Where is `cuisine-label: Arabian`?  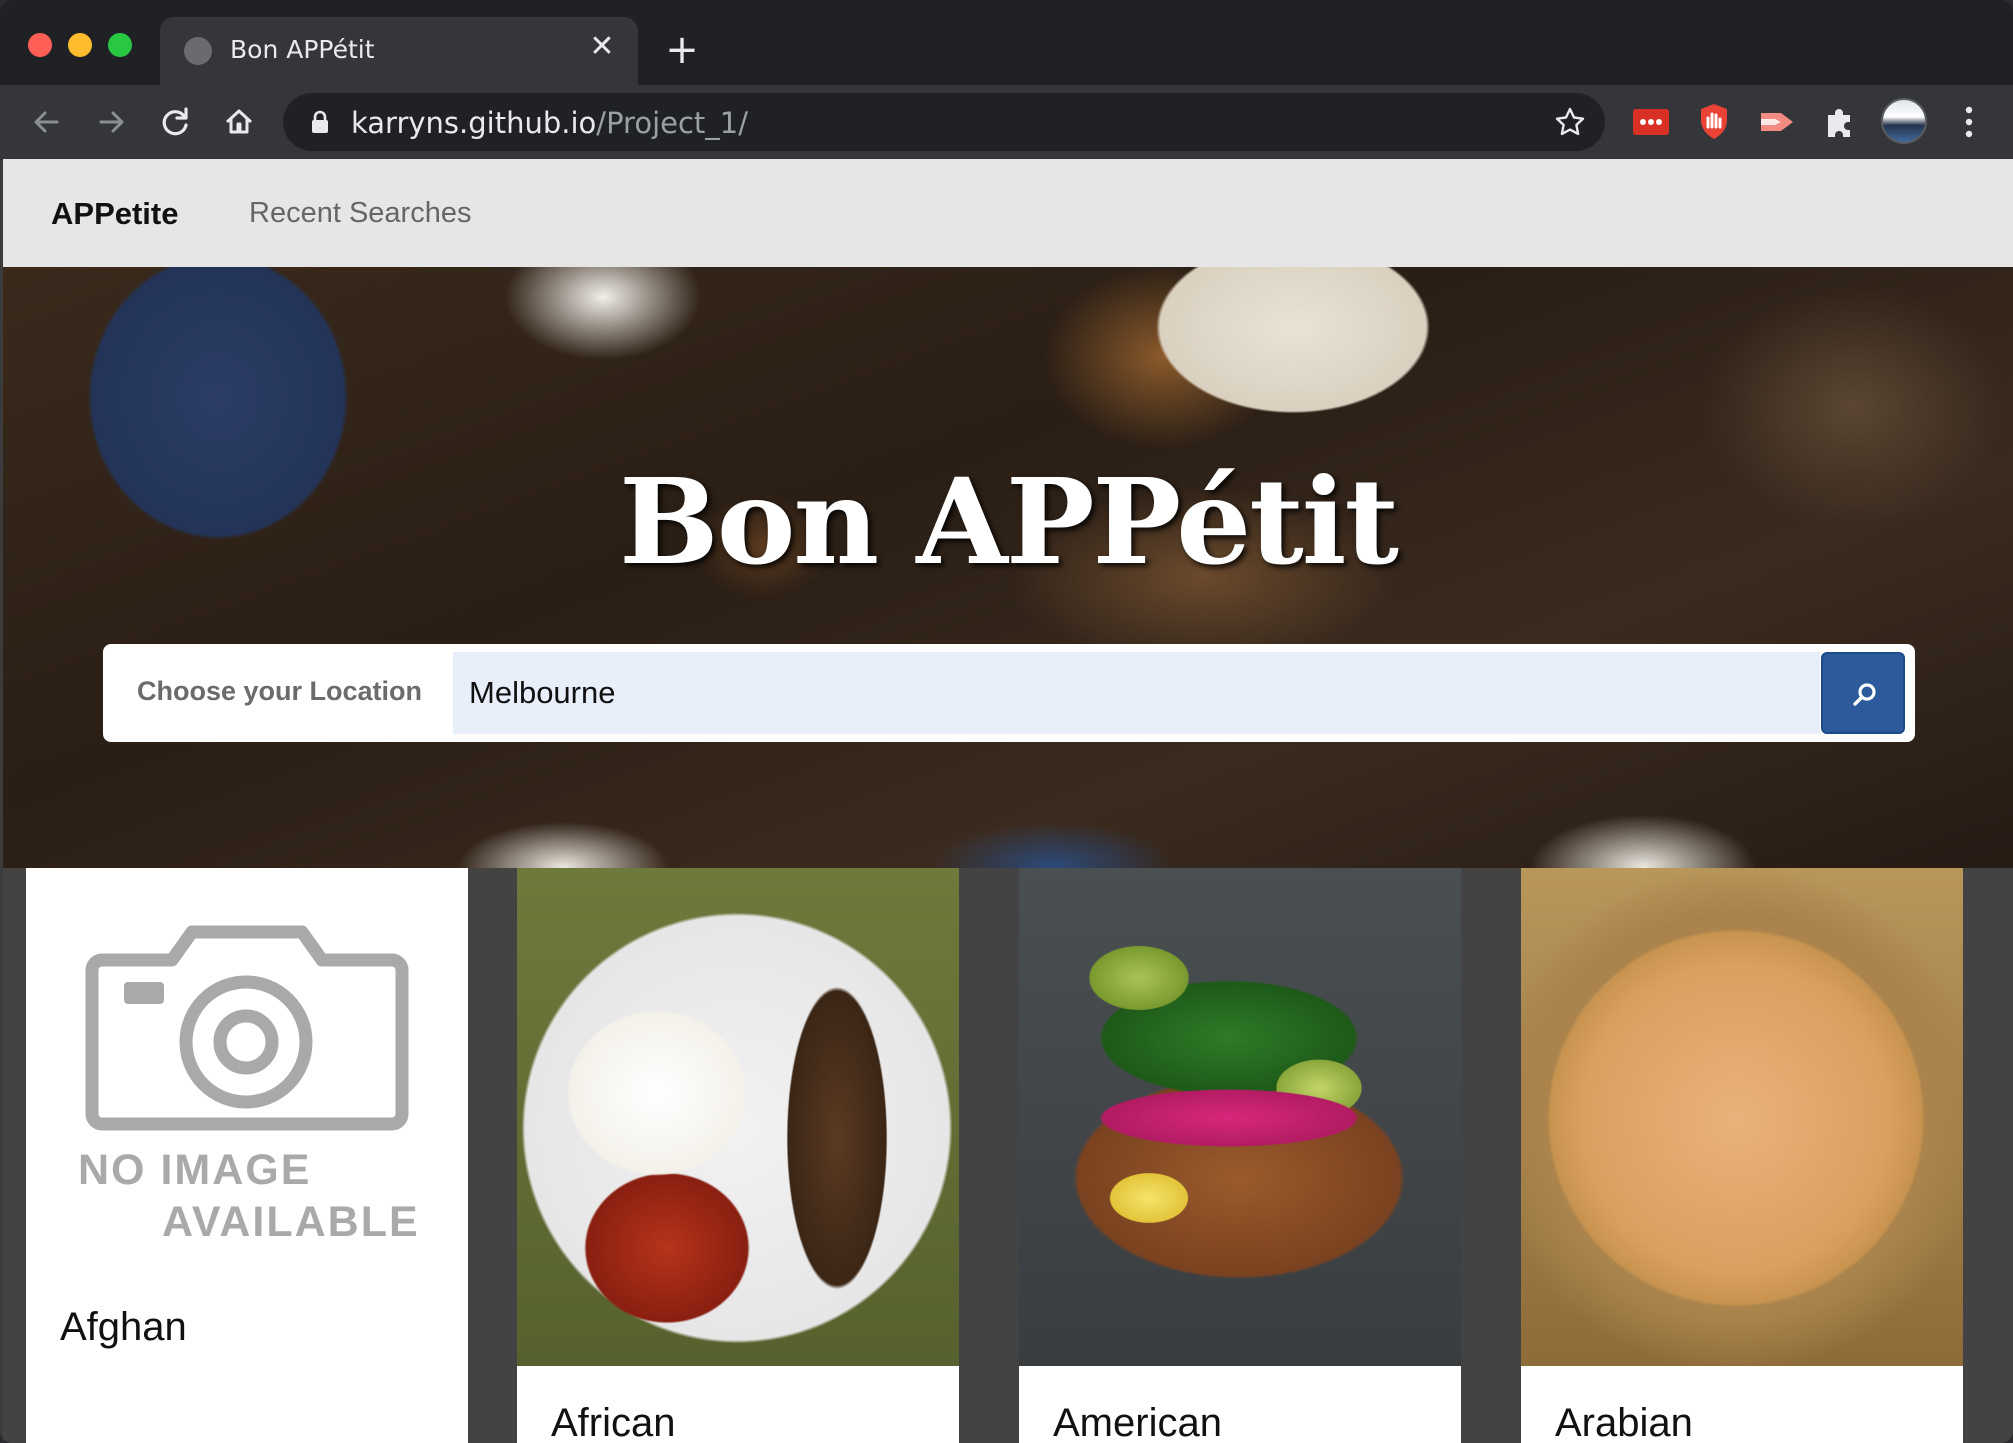
cuisine-label: Arabian is located at coordinates (1624, 1422).